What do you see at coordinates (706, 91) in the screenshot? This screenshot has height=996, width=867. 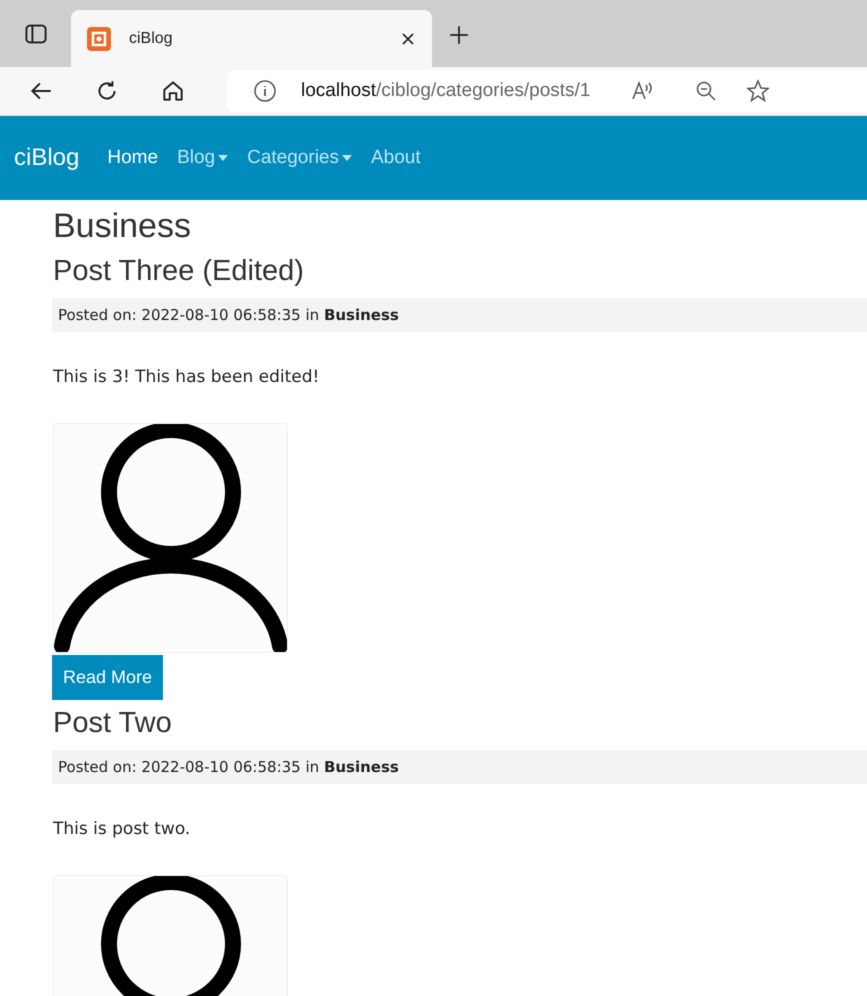 I see `zoom-out-icon` at bounding box center [706, 91].